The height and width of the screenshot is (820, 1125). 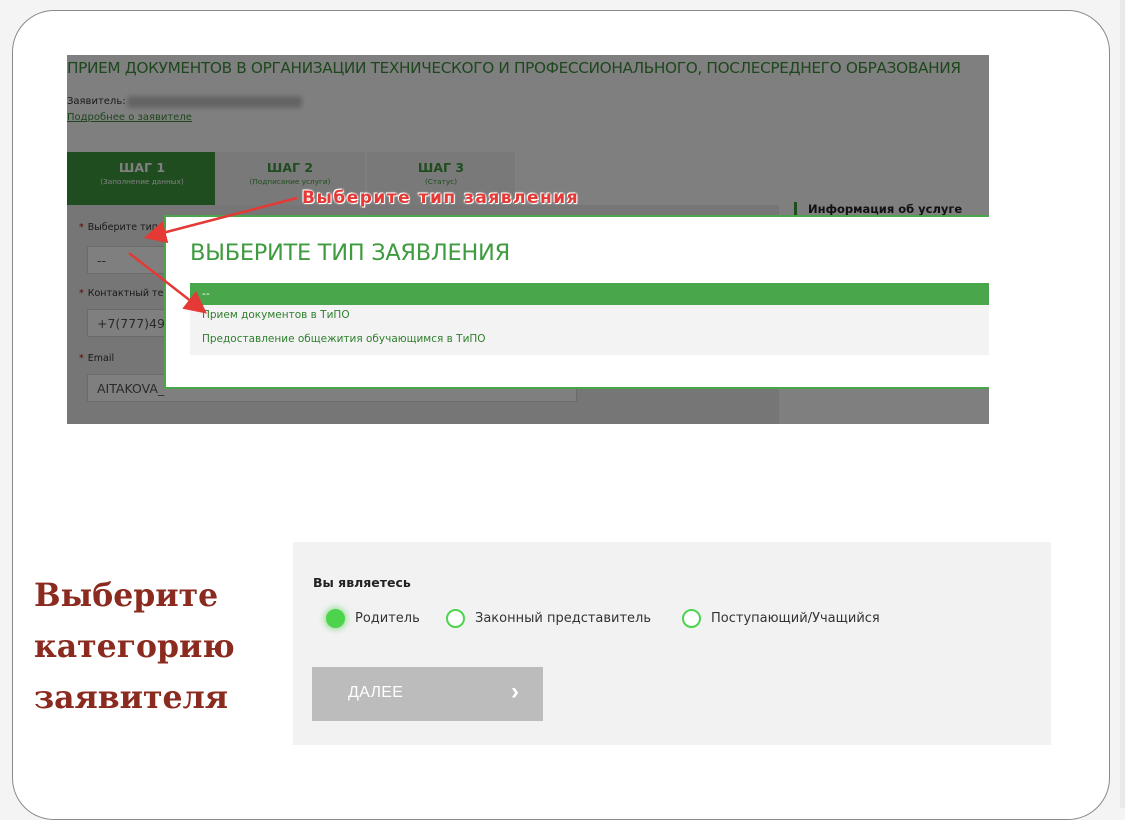 I want to click on radio-label: Законный представитель, so click(x=563, y=618).